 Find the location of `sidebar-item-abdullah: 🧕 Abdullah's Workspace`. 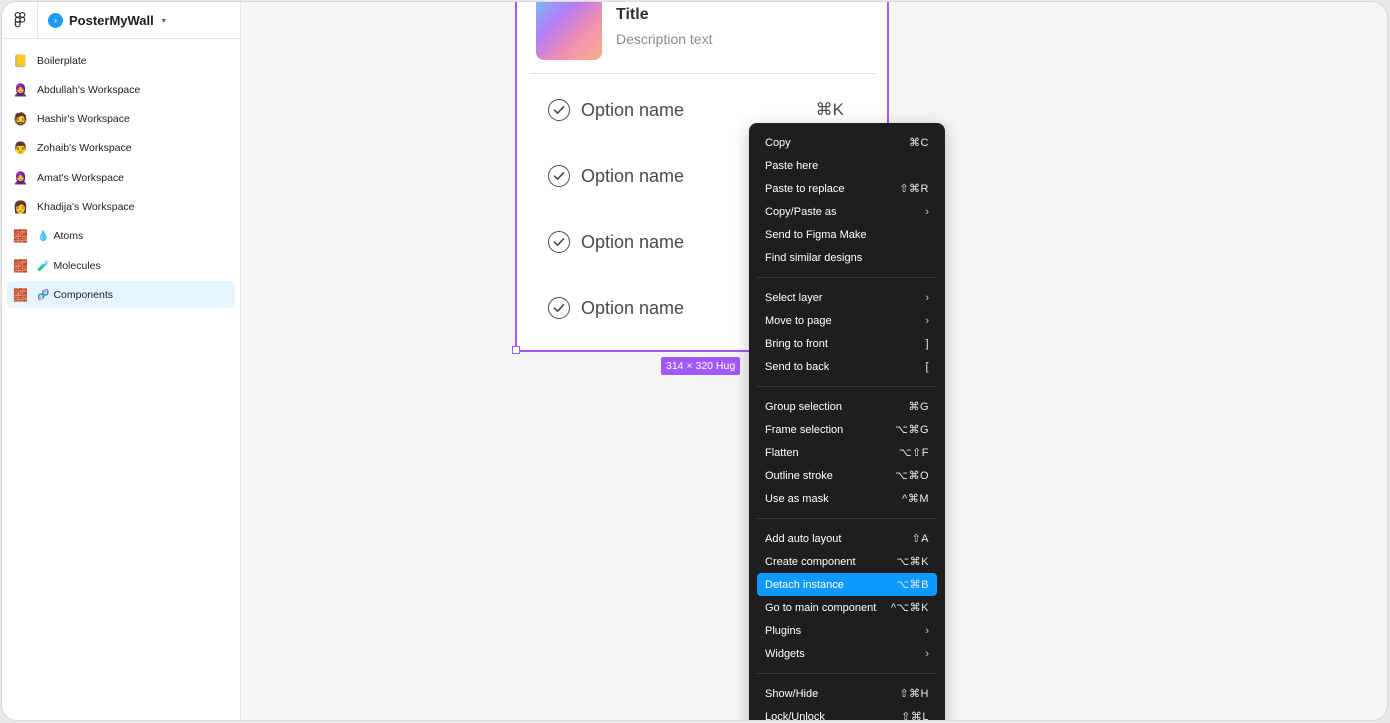

sidebar-item-abdullah: 🧕 Abdullah's Workspace is located at coordinates (121, 89).